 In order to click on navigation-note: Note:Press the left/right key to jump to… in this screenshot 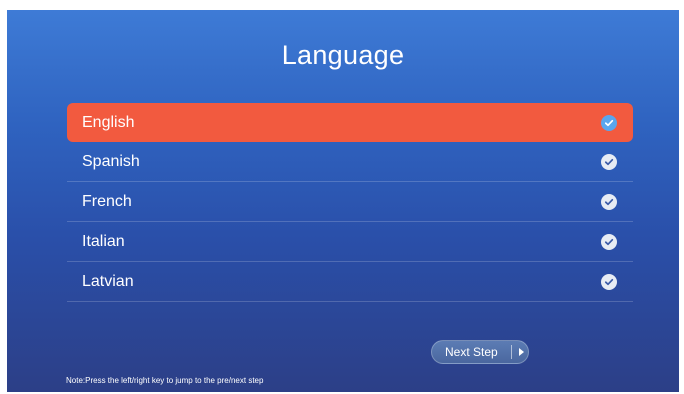, I will do `click(165, 380)`.